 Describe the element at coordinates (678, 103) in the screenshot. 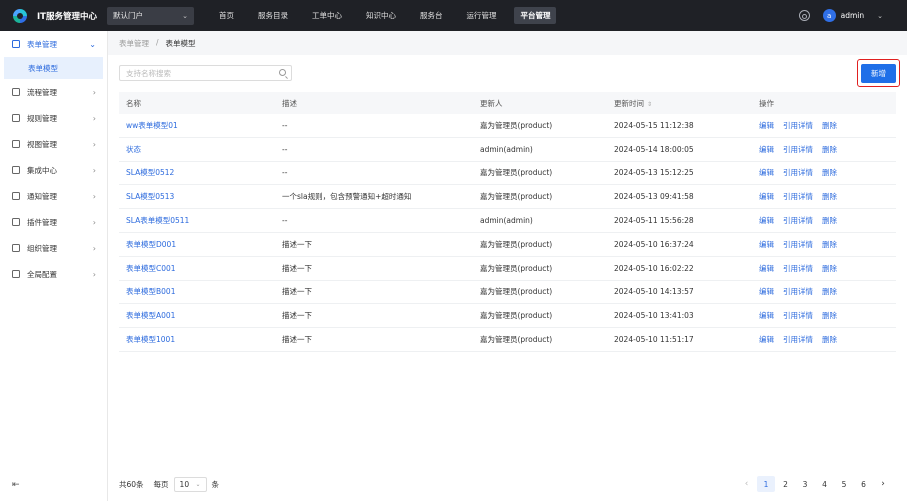

I see `column-header-time: 更新时间 ⇕` at that location.